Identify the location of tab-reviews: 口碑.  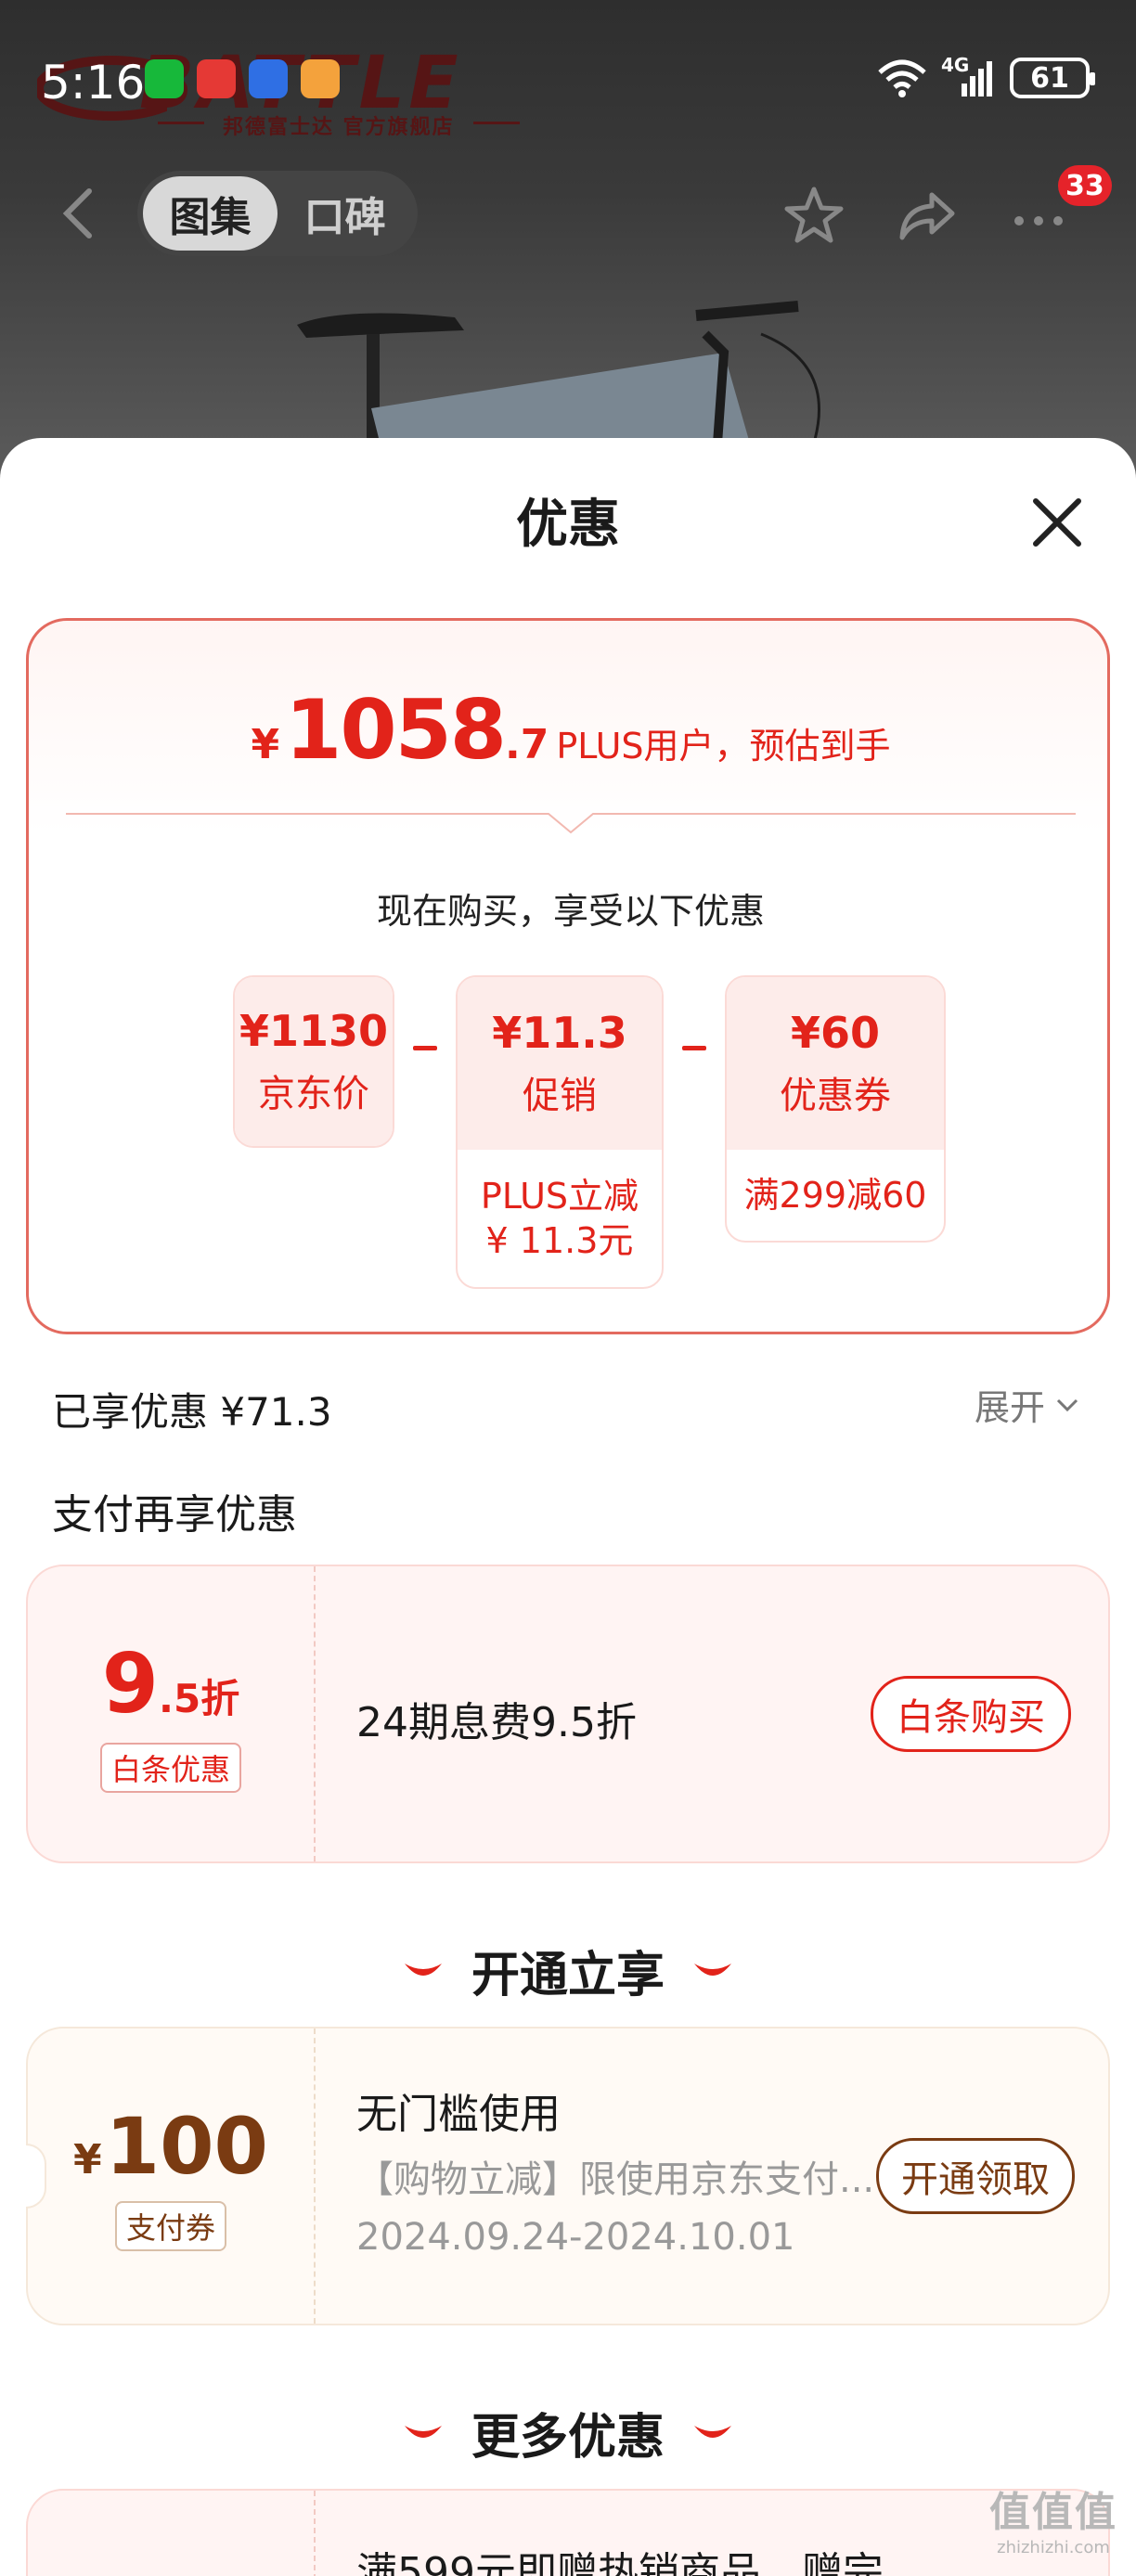
(345, 213).